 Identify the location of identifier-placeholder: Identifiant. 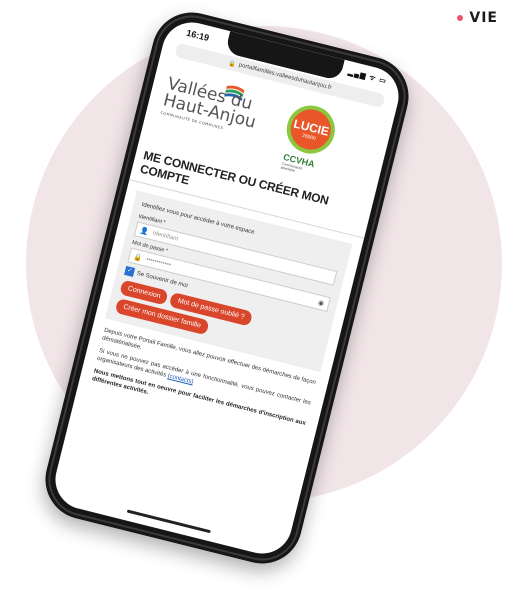
(165, 236).